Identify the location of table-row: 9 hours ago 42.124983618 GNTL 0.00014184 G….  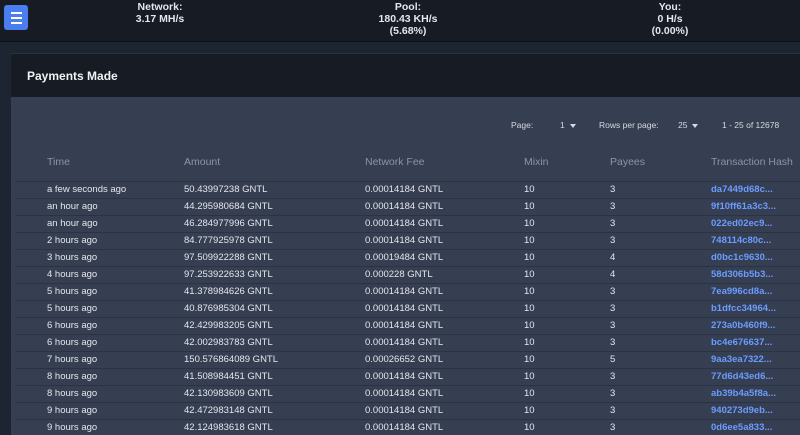
(407, 427).